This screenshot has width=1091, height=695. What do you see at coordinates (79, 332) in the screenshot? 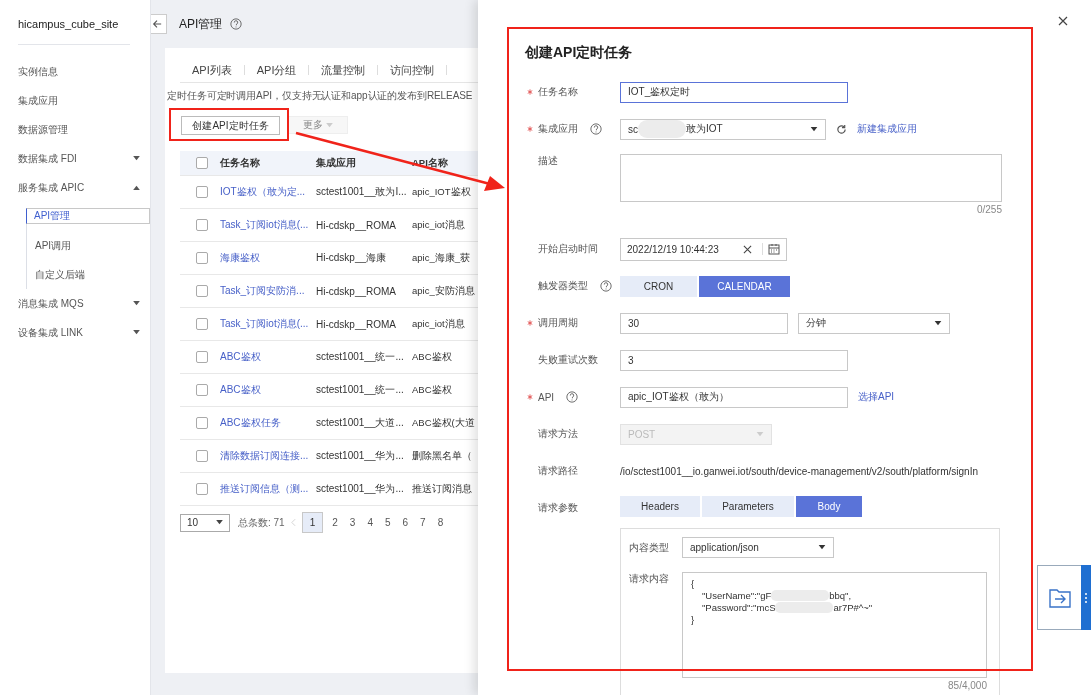
I see `sidebar-item: 设备集成 LINK` at bounding box center [79, 332].